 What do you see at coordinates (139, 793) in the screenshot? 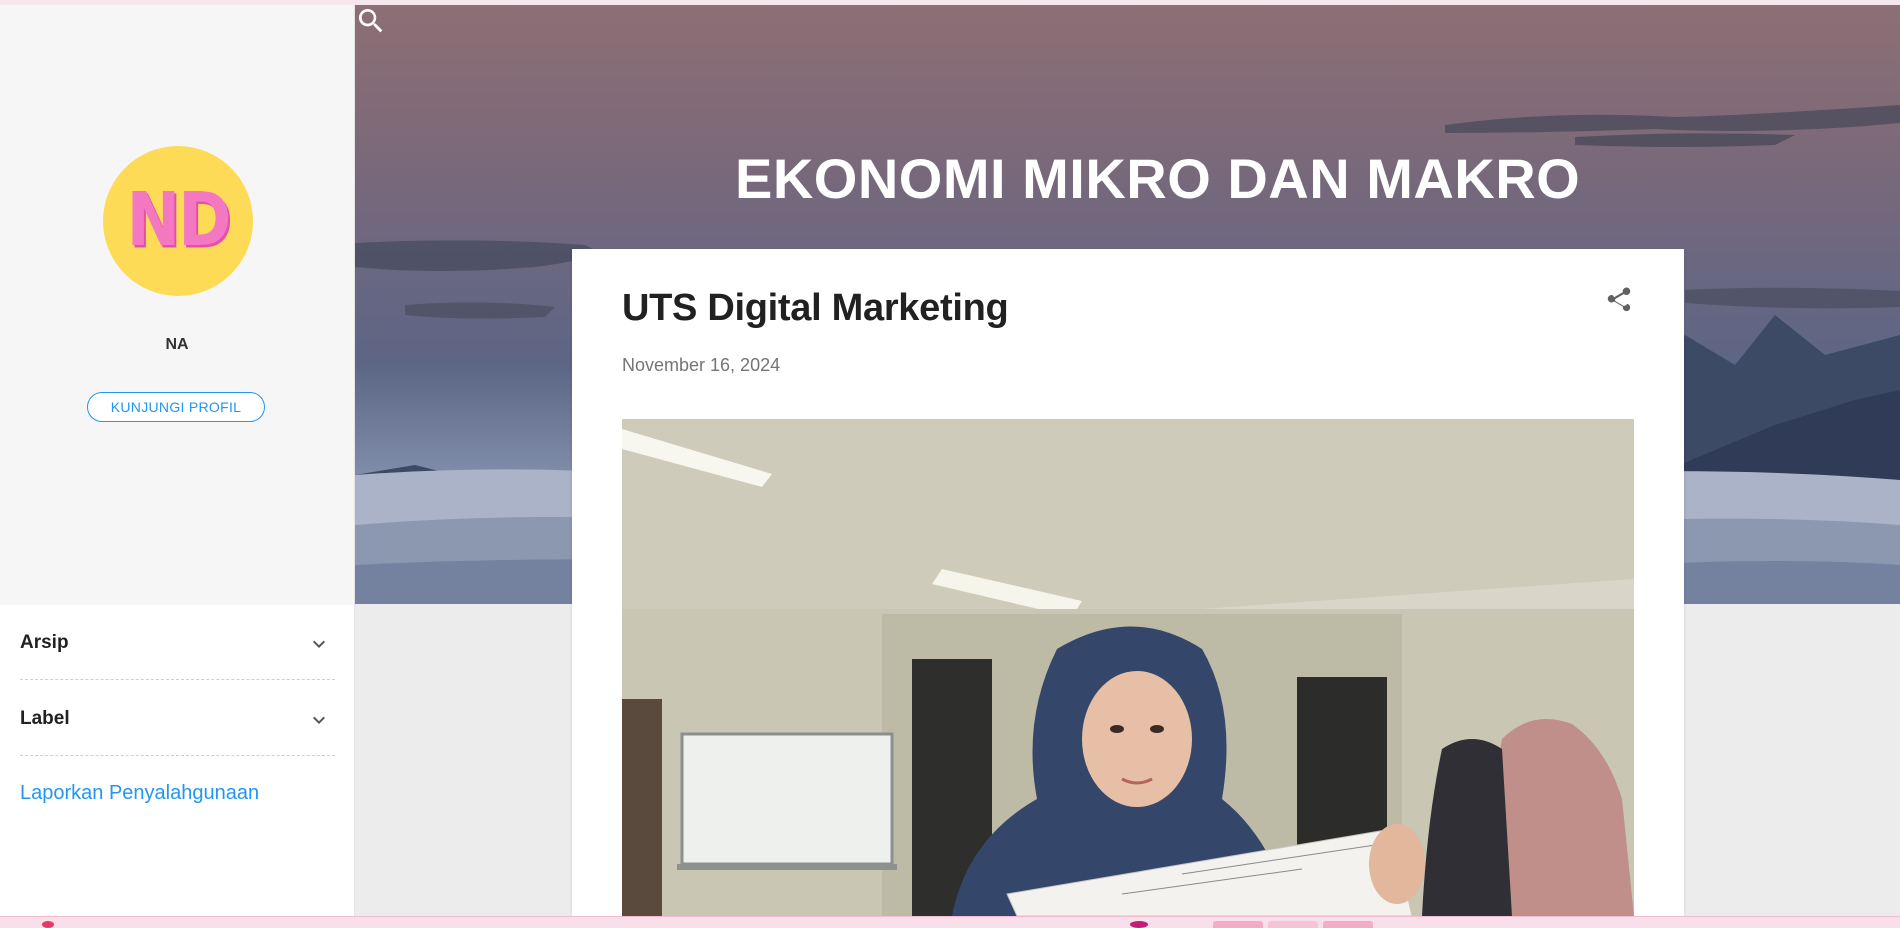
I see `report-abuse-link: Laporkan Penyalahgunaan` at bounding box center [139, 793].